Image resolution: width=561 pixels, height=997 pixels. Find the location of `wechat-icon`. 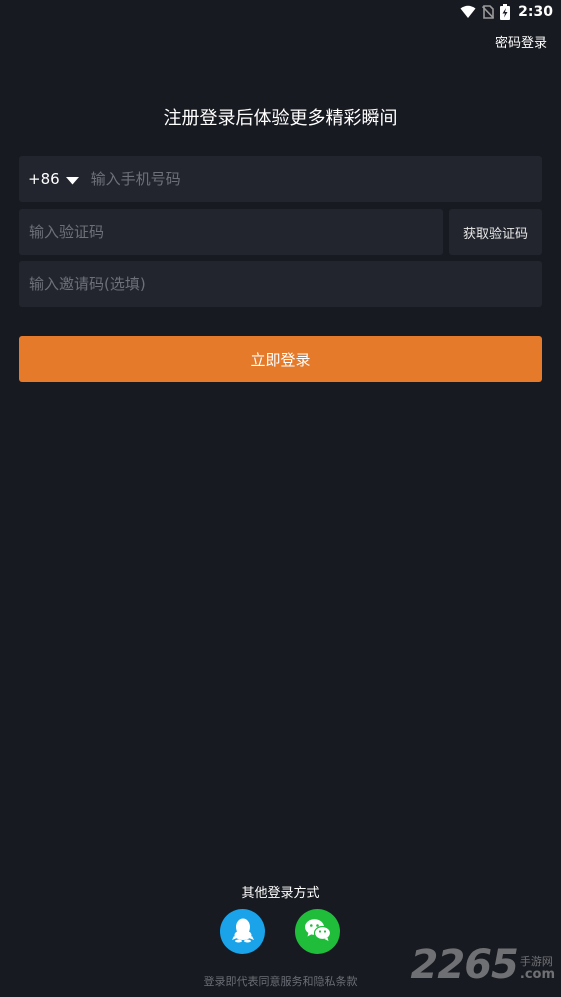

wechat-icon is located at coordinates (318, 932).